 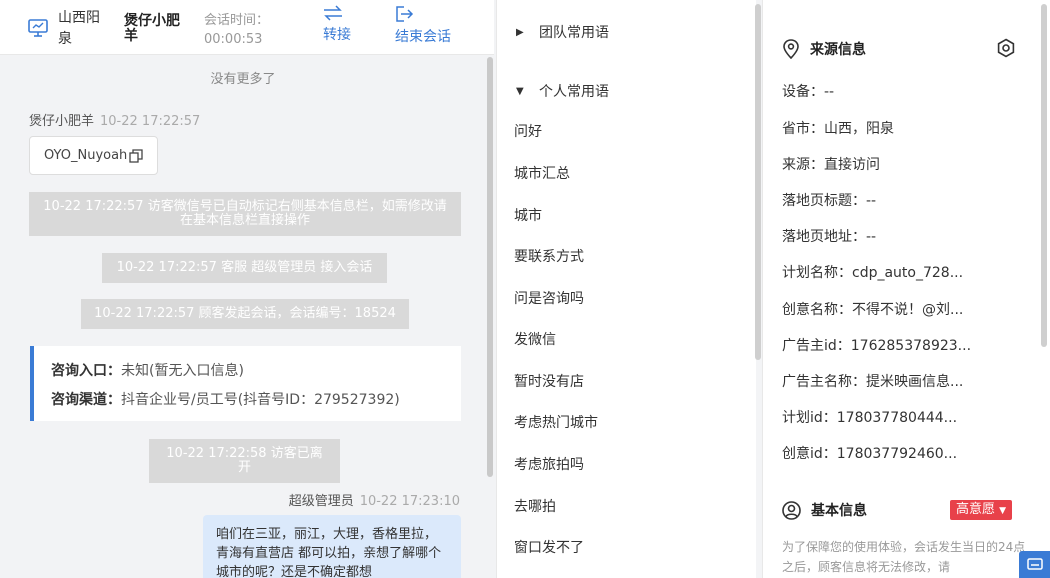 What do you see at coordinates (237, 20) in the screenshot?
I see `session-time-label: 会话时间：` at bounding box center [237, 20].